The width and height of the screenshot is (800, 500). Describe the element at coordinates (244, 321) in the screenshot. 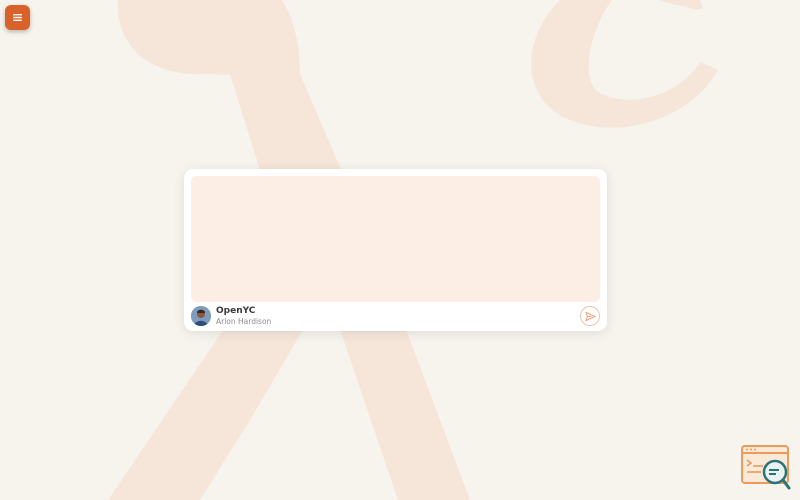

I see `user-name: Arlon Hardison` at that location.